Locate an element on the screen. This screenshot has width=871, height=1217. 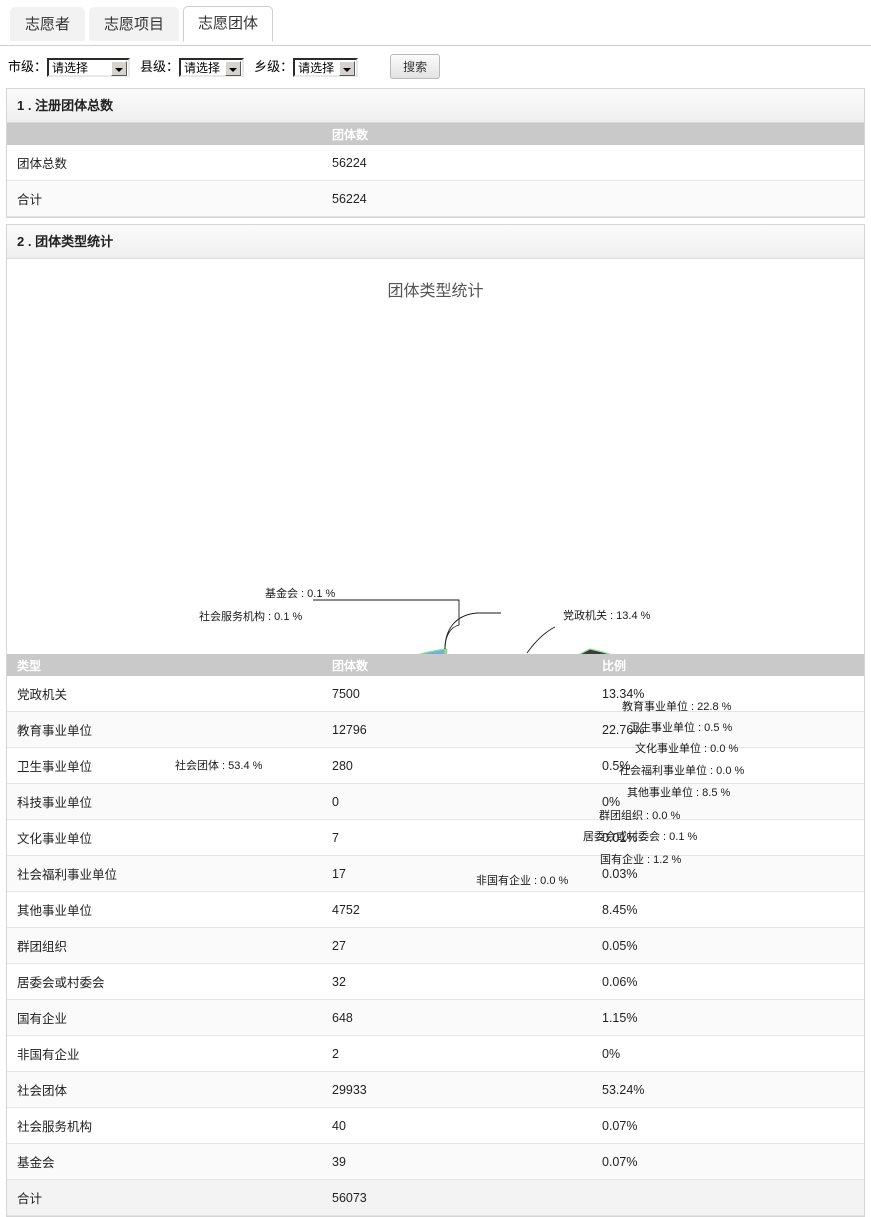
county-select: 请选择 is located at coordinates (212, 68).